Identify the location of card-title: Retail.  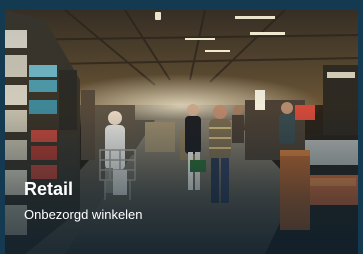
(49, 189).